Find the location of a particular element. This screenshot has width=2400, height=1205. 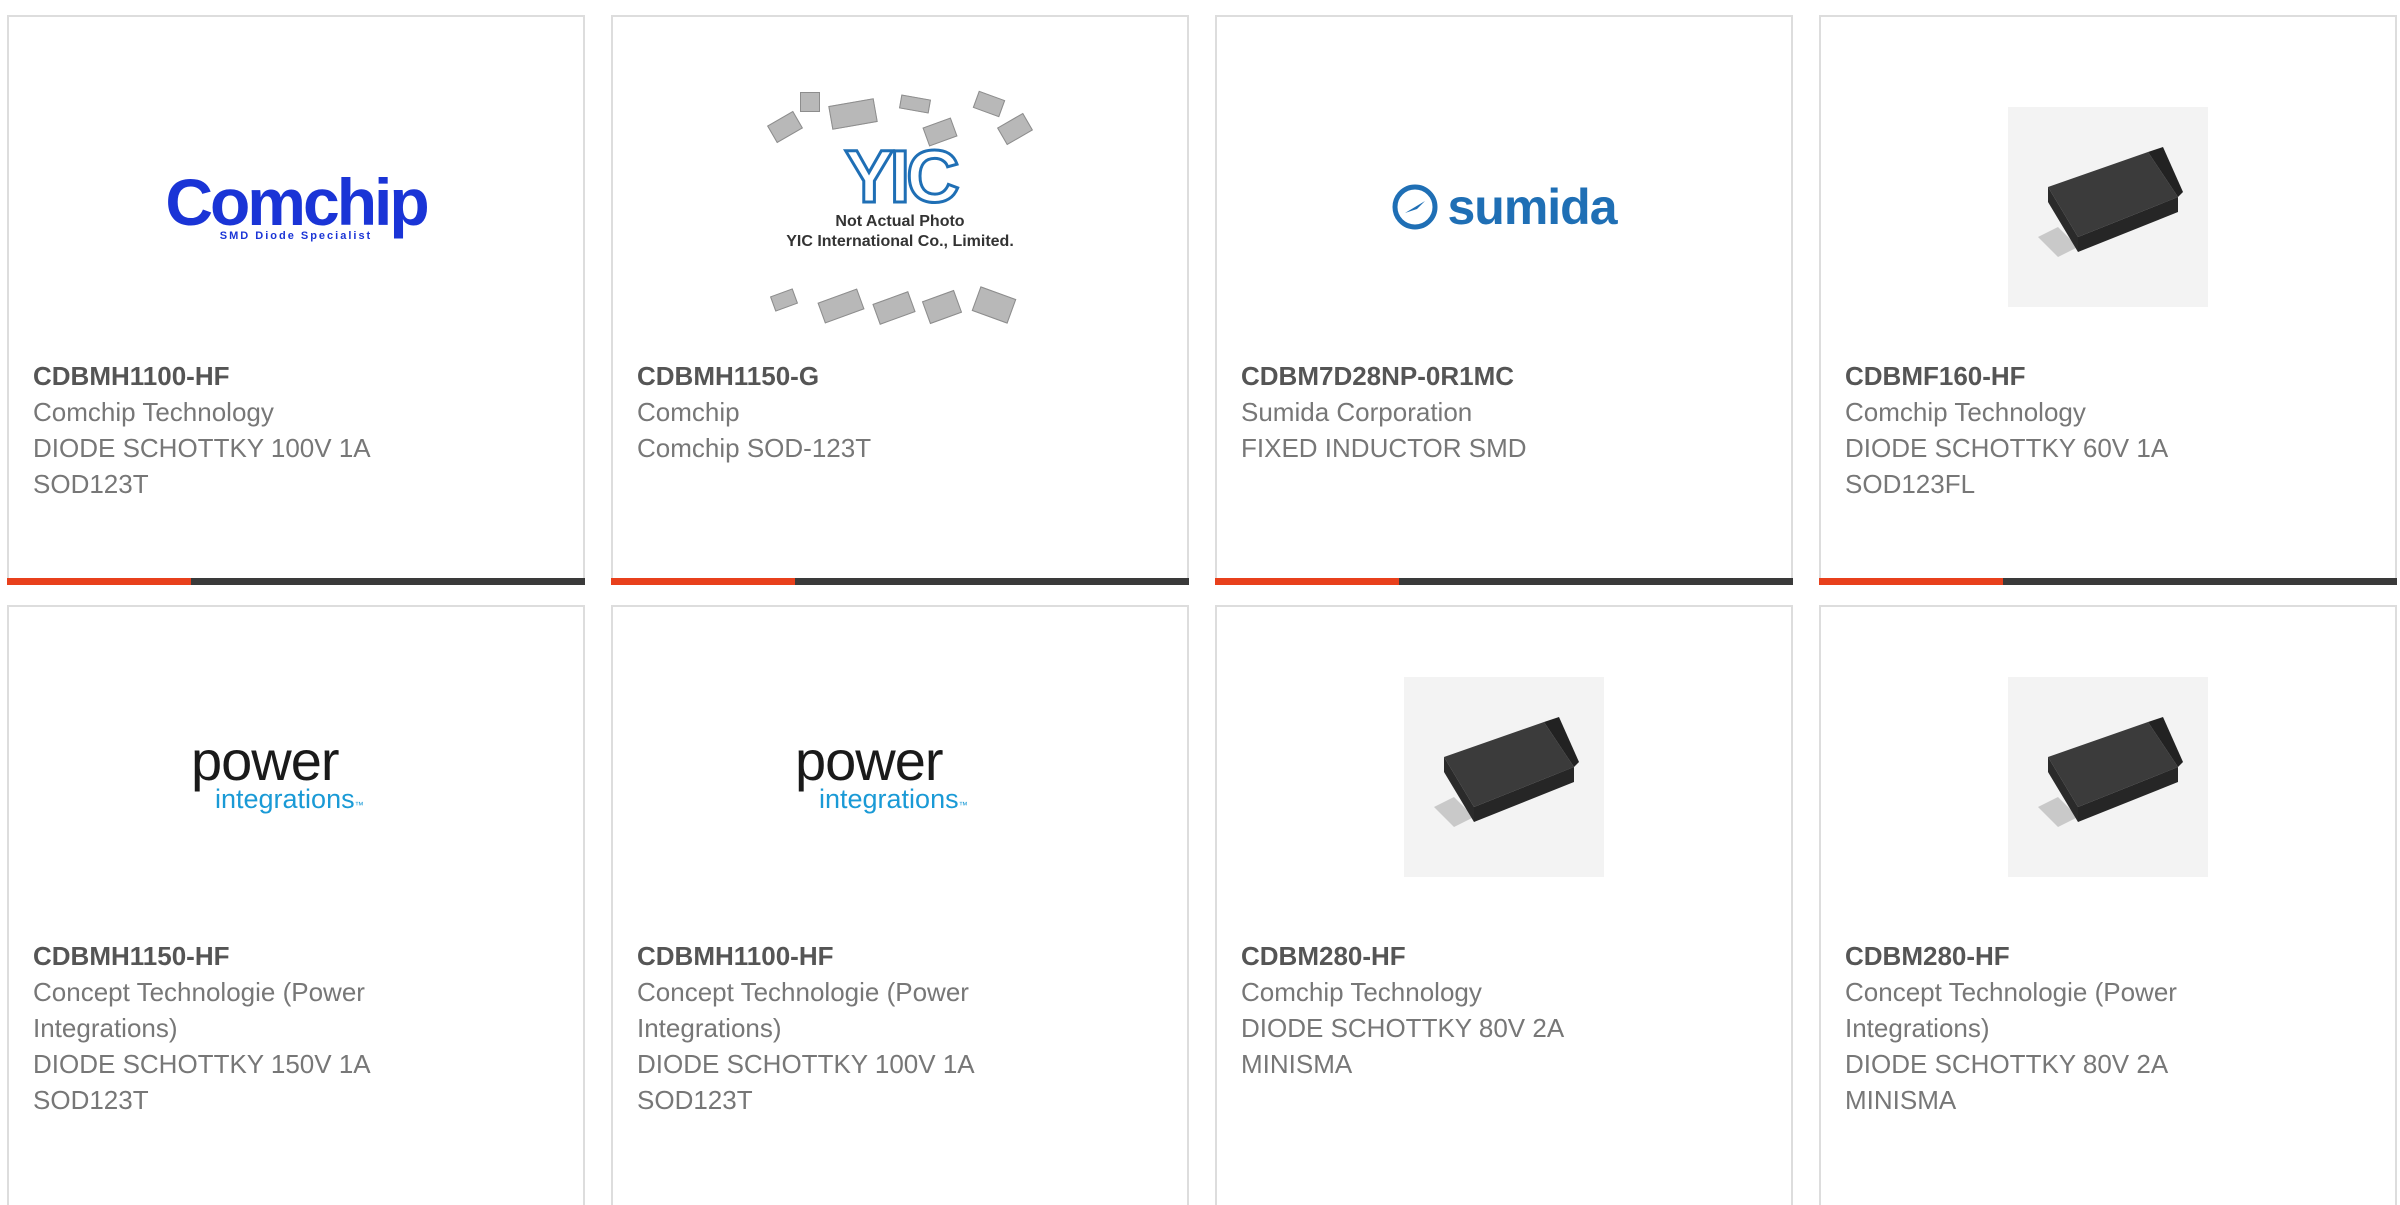

product-image: Comchip SMD Diode Specialist is located at coordinates (296, 207).